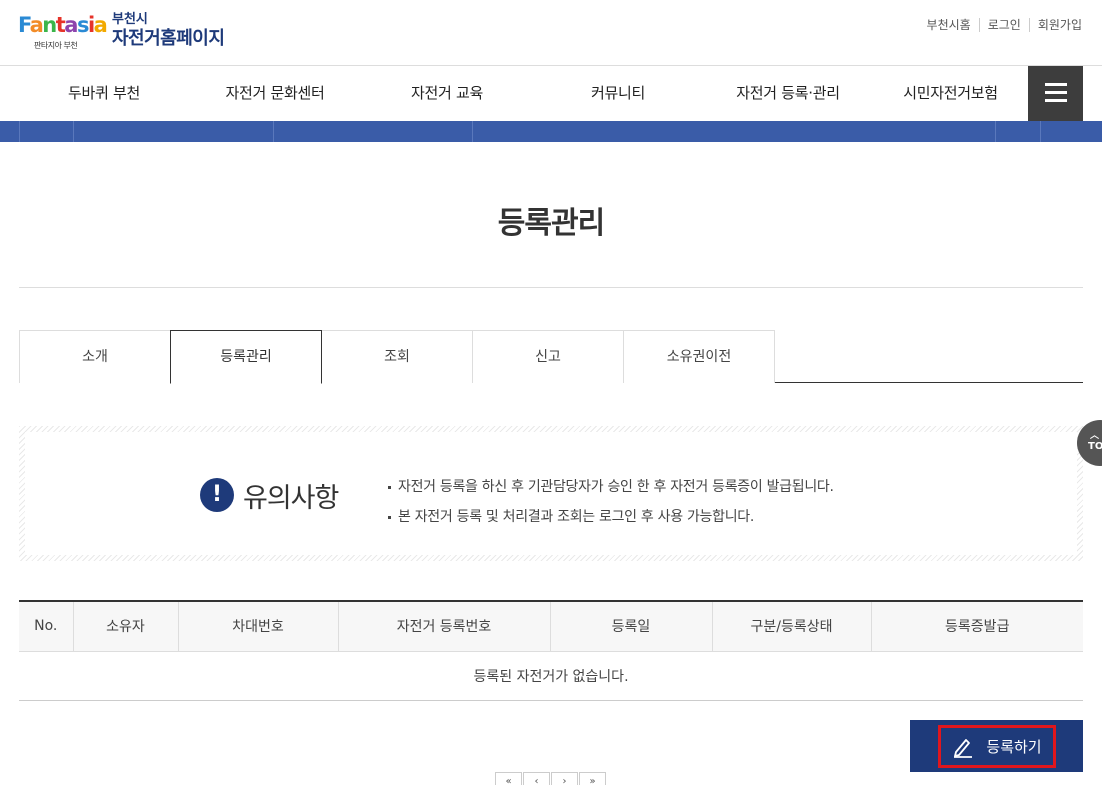 The image size is (1102, 785). Describe the element at coordinates (63, 25) in the screenshot. I see `fantasia-wordmark: Fantasia` at that location.